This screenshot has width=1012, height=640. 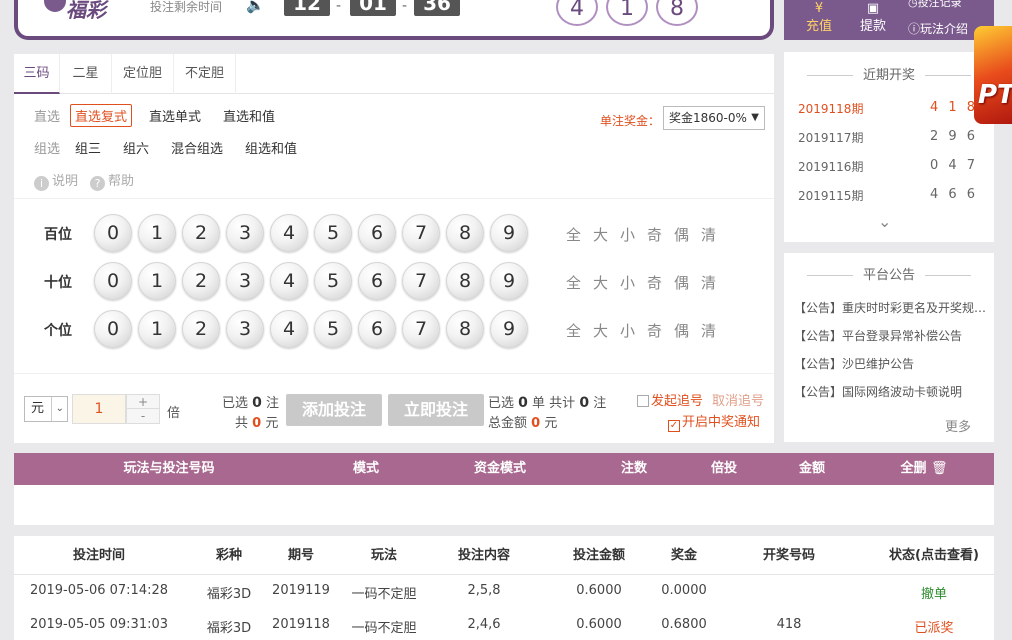 I want to click on recharge-button: ¥ 充值, so click(x=819, y=18).